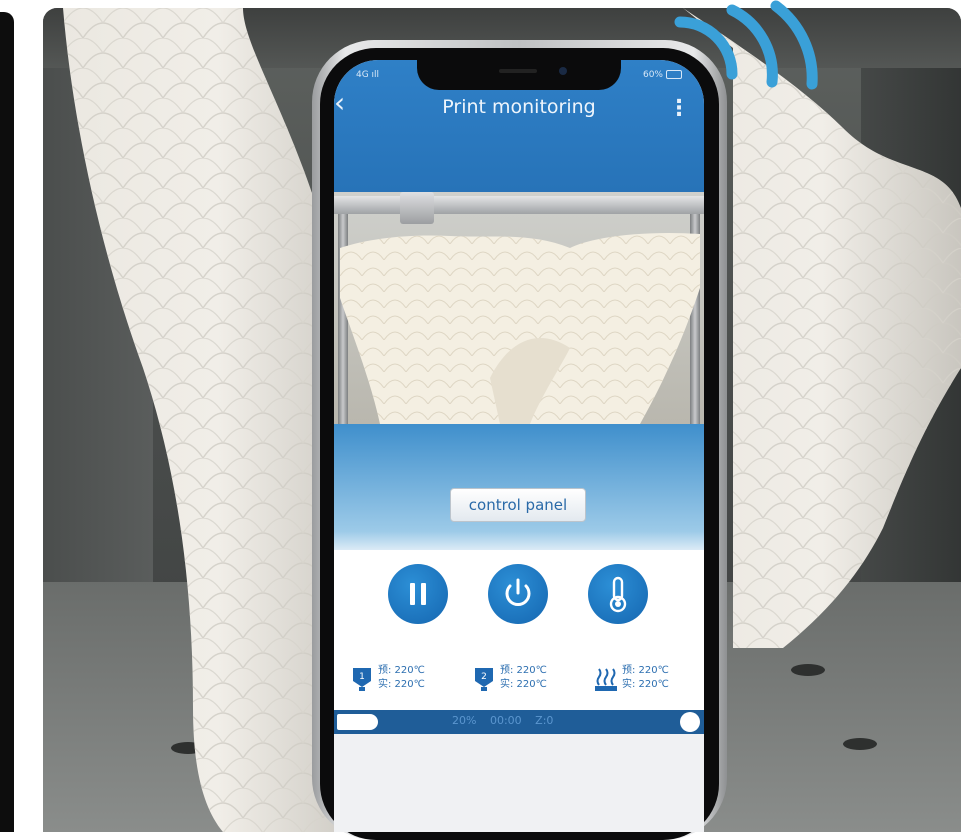  What do you see at coordinates (690, 722) in the screenshot?
I see `progress-end-cap` at bounding box center [690, 722].